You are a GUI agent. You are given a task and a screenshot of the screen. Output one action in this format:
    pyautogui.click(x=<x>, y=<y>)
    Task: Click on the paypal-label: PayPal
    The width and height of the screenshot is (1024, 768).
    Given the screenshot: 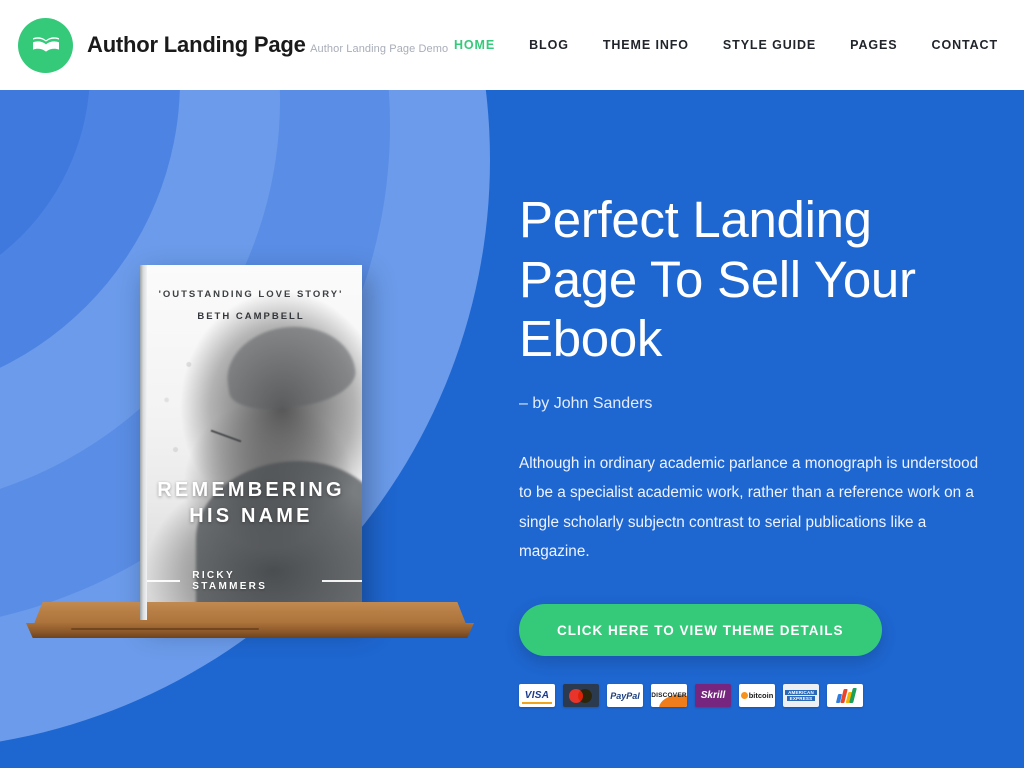 What is the action you would take?
    pyautogui.click(x=625, y=695)
    